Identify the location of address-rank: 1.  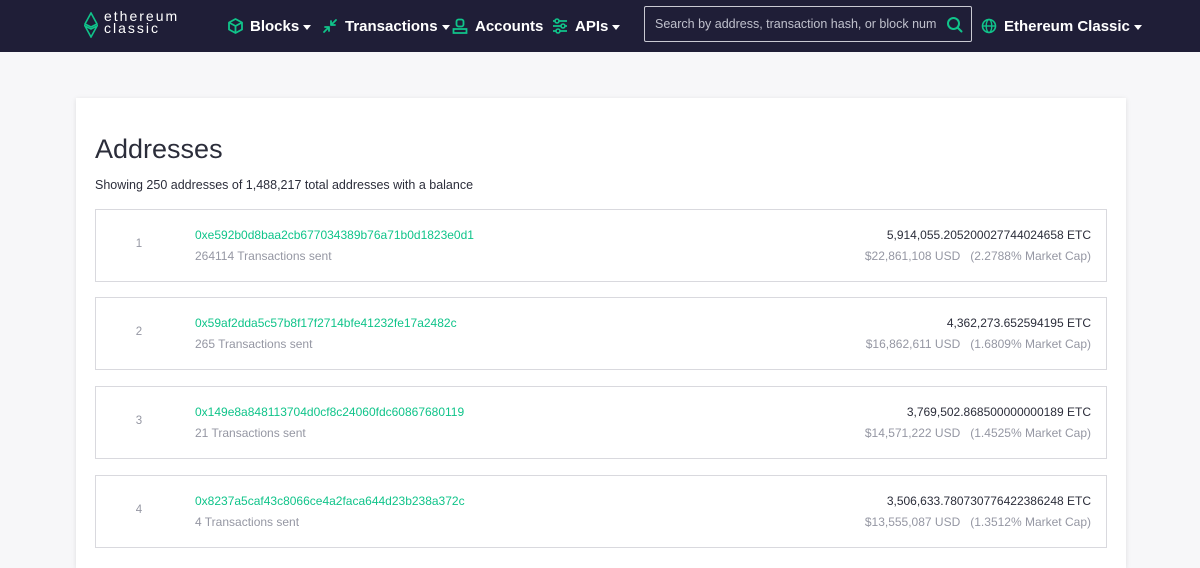
(139, 244).